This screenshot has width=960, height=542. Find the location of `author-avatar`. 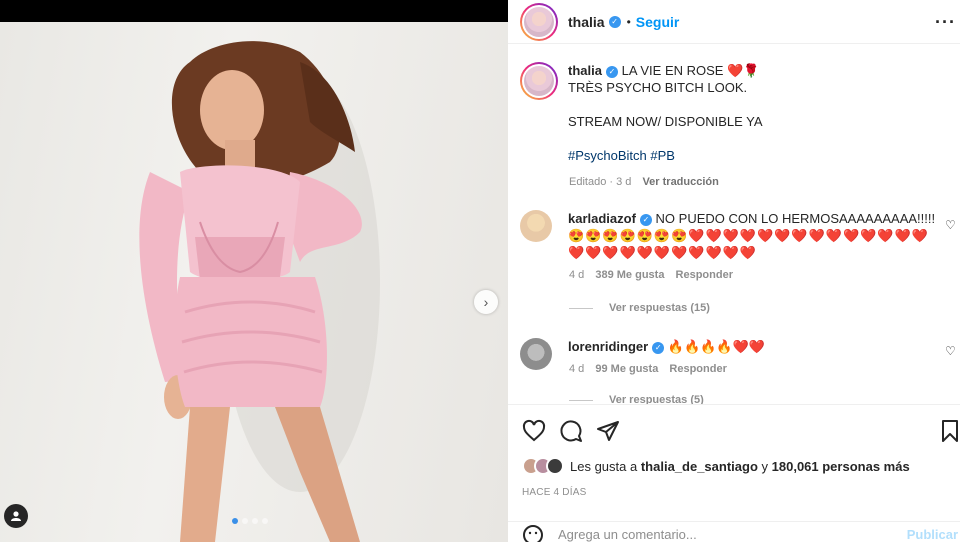

author-avatar is located at coordinates (539, 21).